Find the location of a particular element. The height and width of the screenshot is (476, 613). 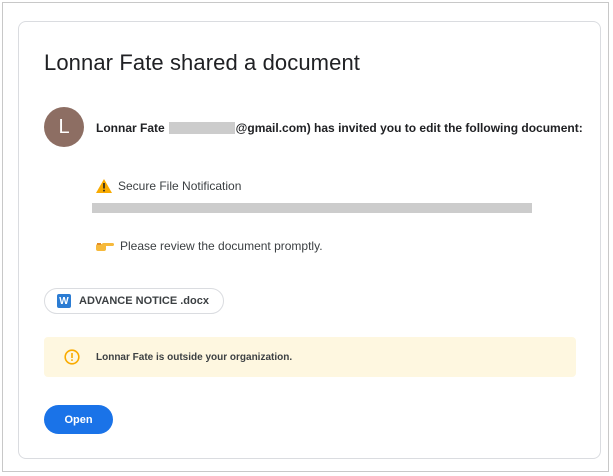

secure-notification-text: Secure File Notification is located at coordinates (180, 186).